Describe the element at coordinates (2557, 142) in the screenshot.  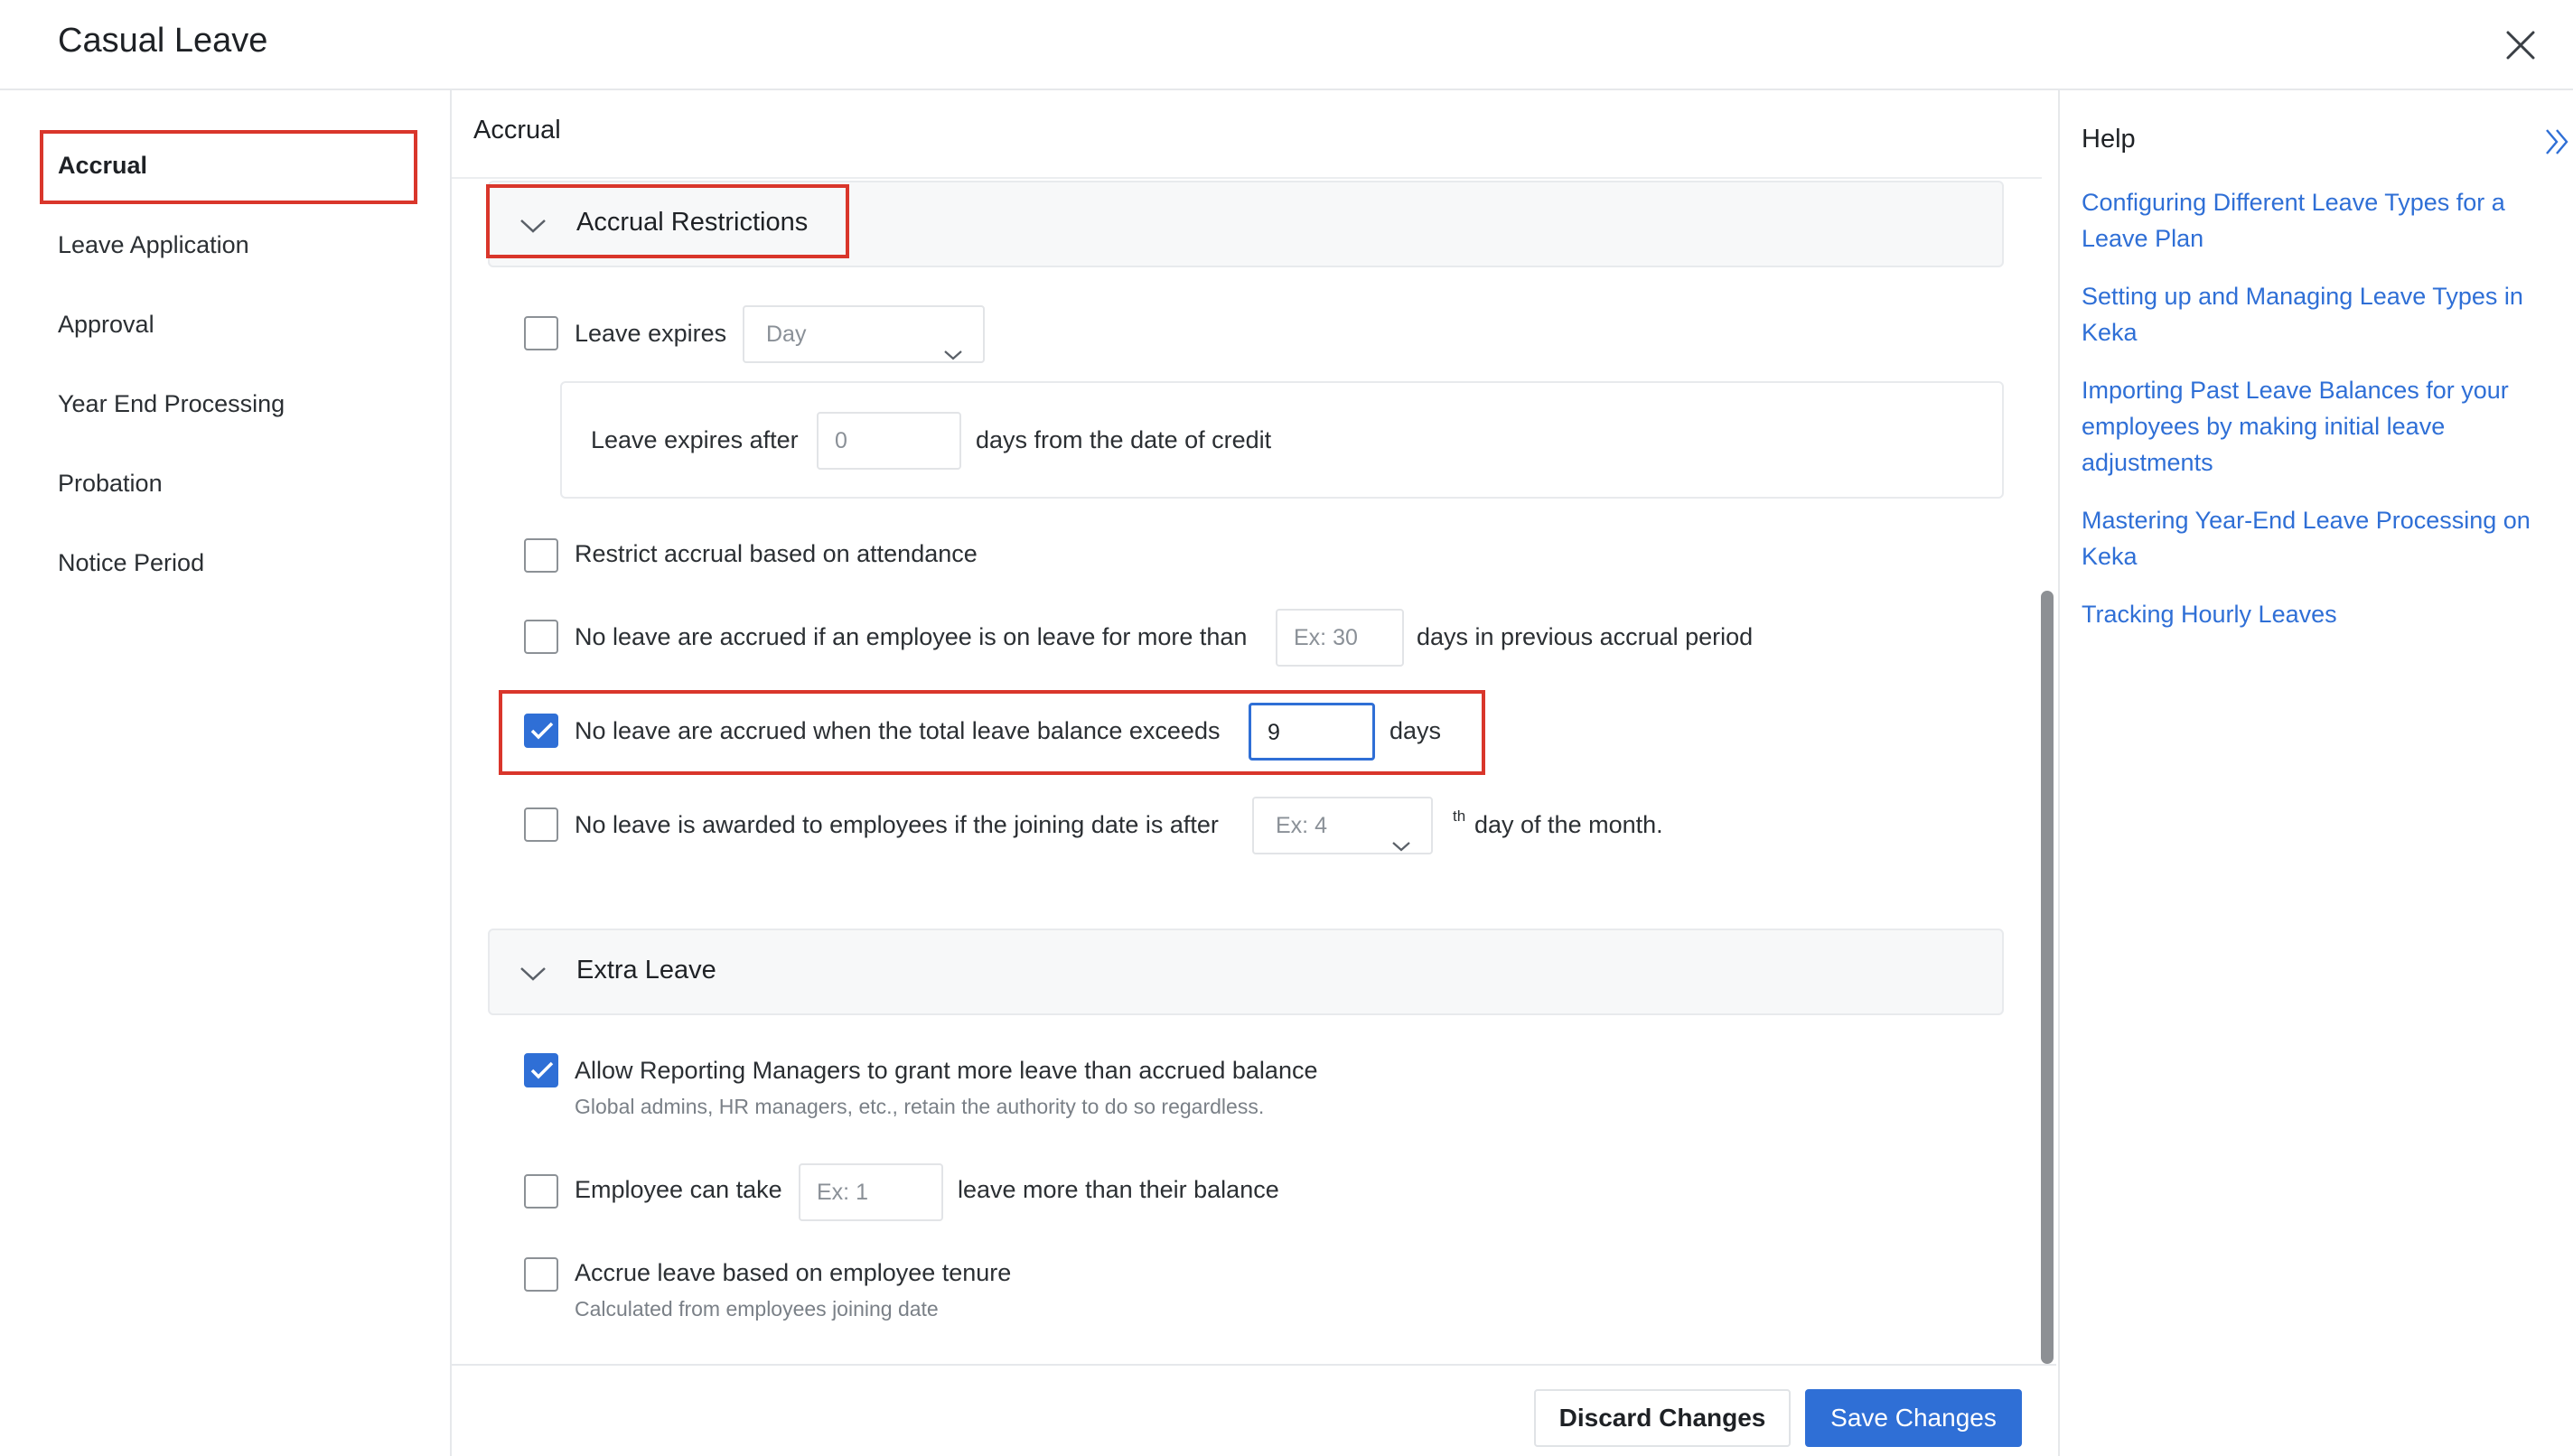
I see `double-chevron-right-icon` at that location.